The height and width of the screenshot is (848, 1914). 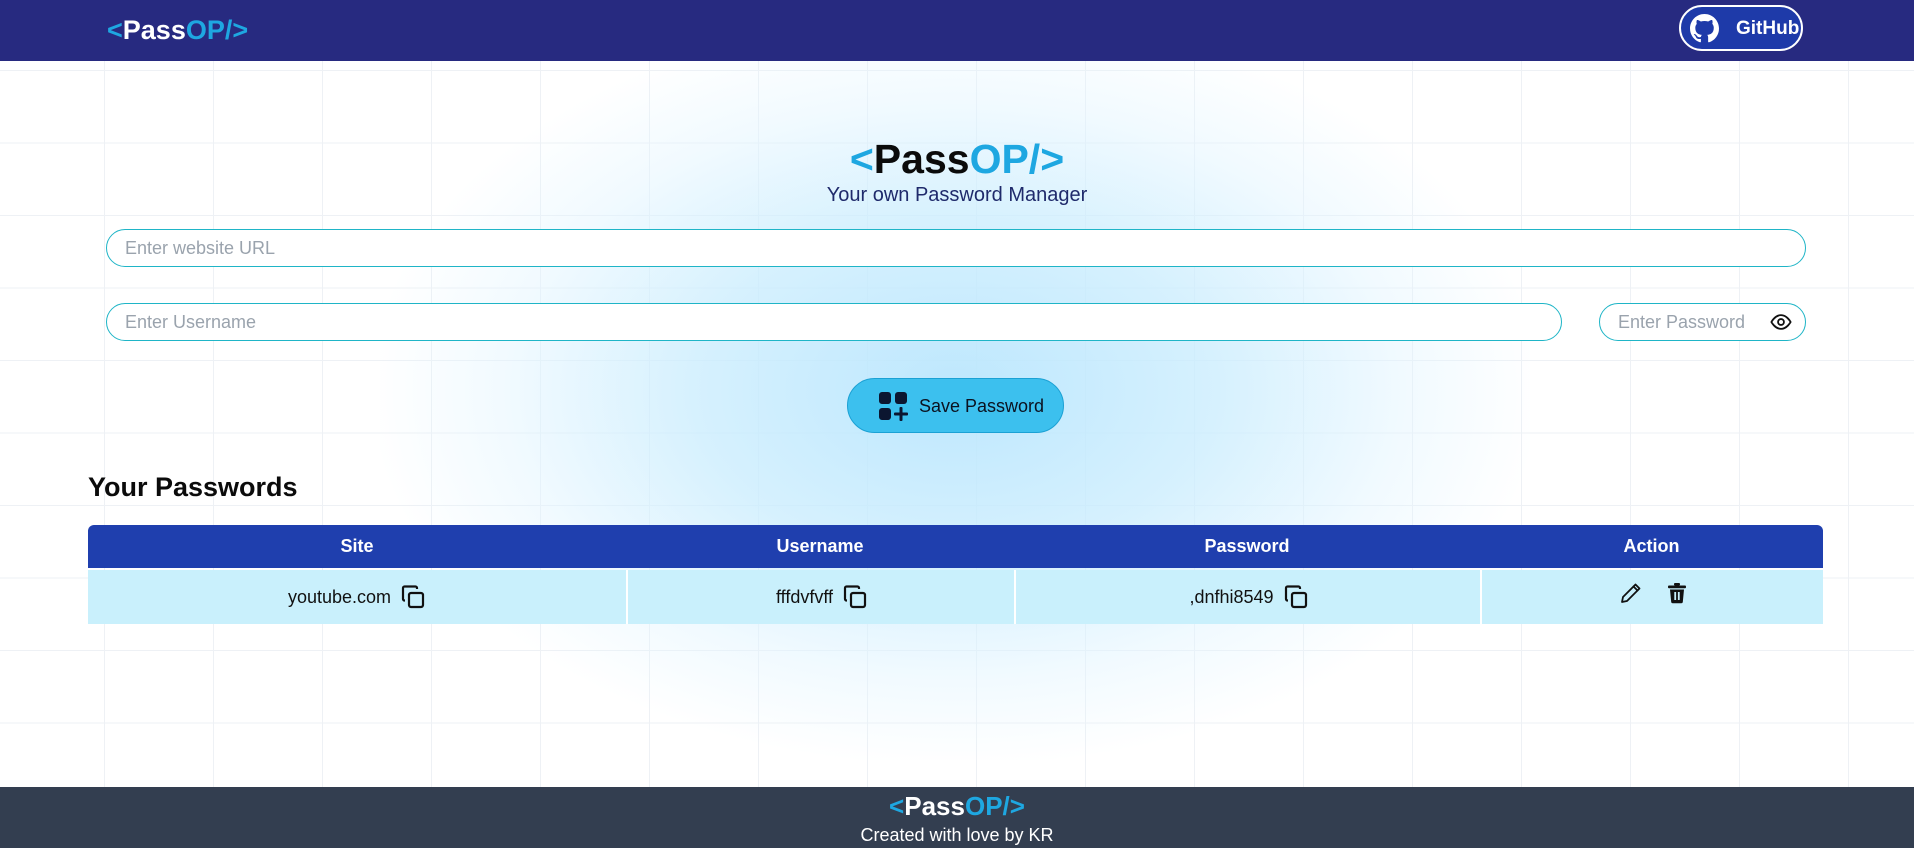 I want to click on column-header-site: Site, so click(x=357, y=546).